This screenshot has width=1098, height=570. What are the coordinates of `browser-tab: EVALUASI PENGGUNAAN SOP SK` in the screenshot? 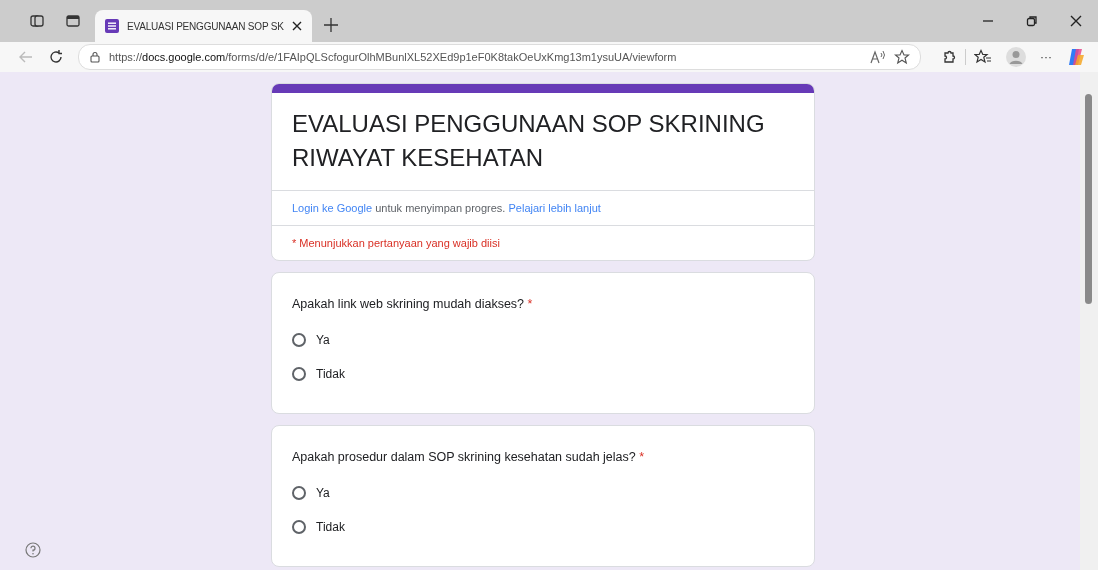 It's located at (203, 26).